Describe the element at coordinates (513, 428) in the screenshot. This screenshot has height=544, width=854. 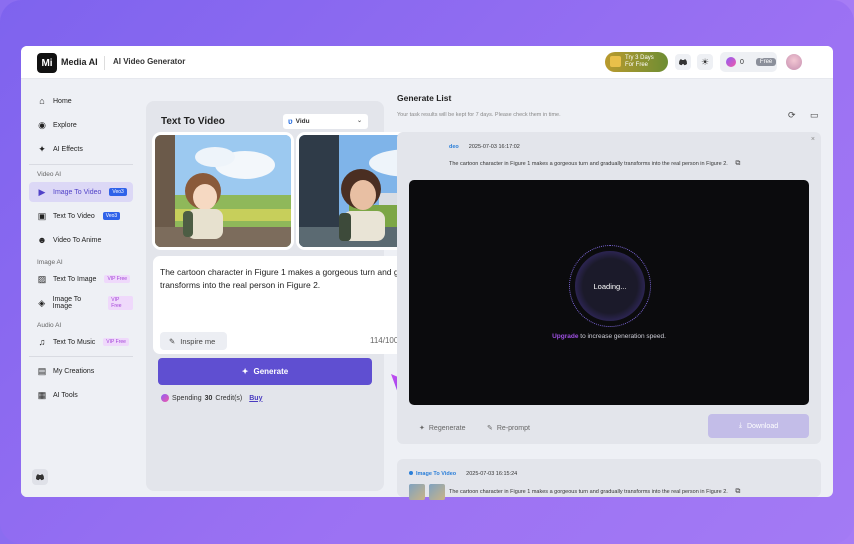
I see `reprompt-label: Re-prompt` at that location.